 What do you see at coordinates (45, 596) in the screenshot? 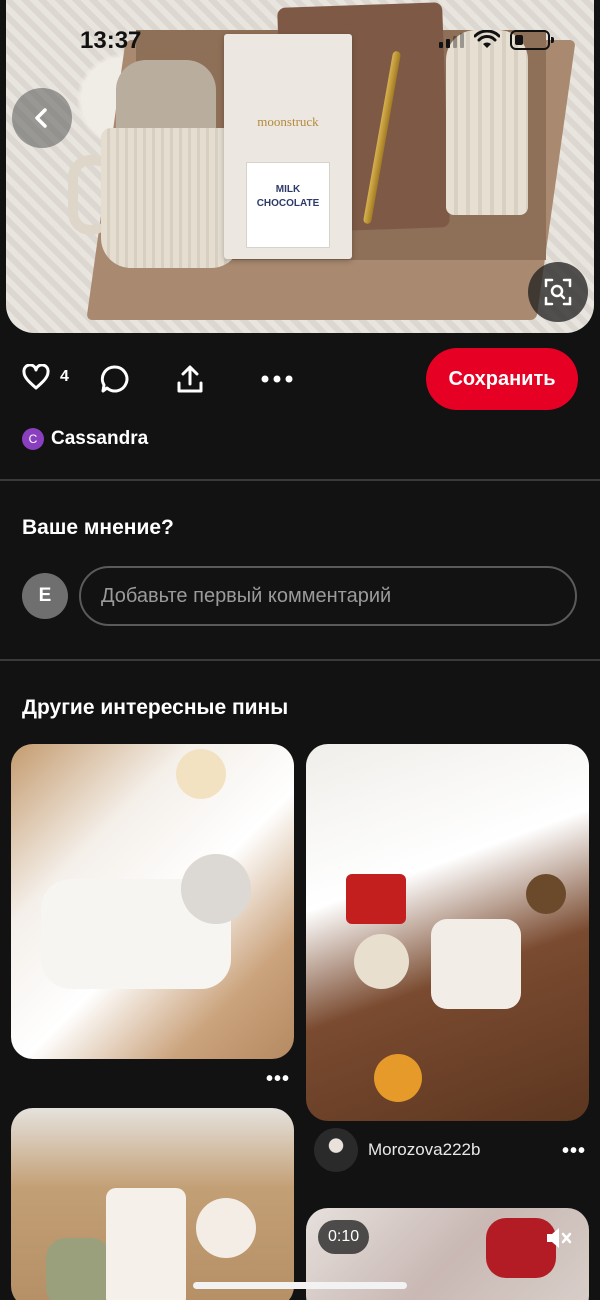
I see `user-avatar: E` at bounding box center [45, 596].